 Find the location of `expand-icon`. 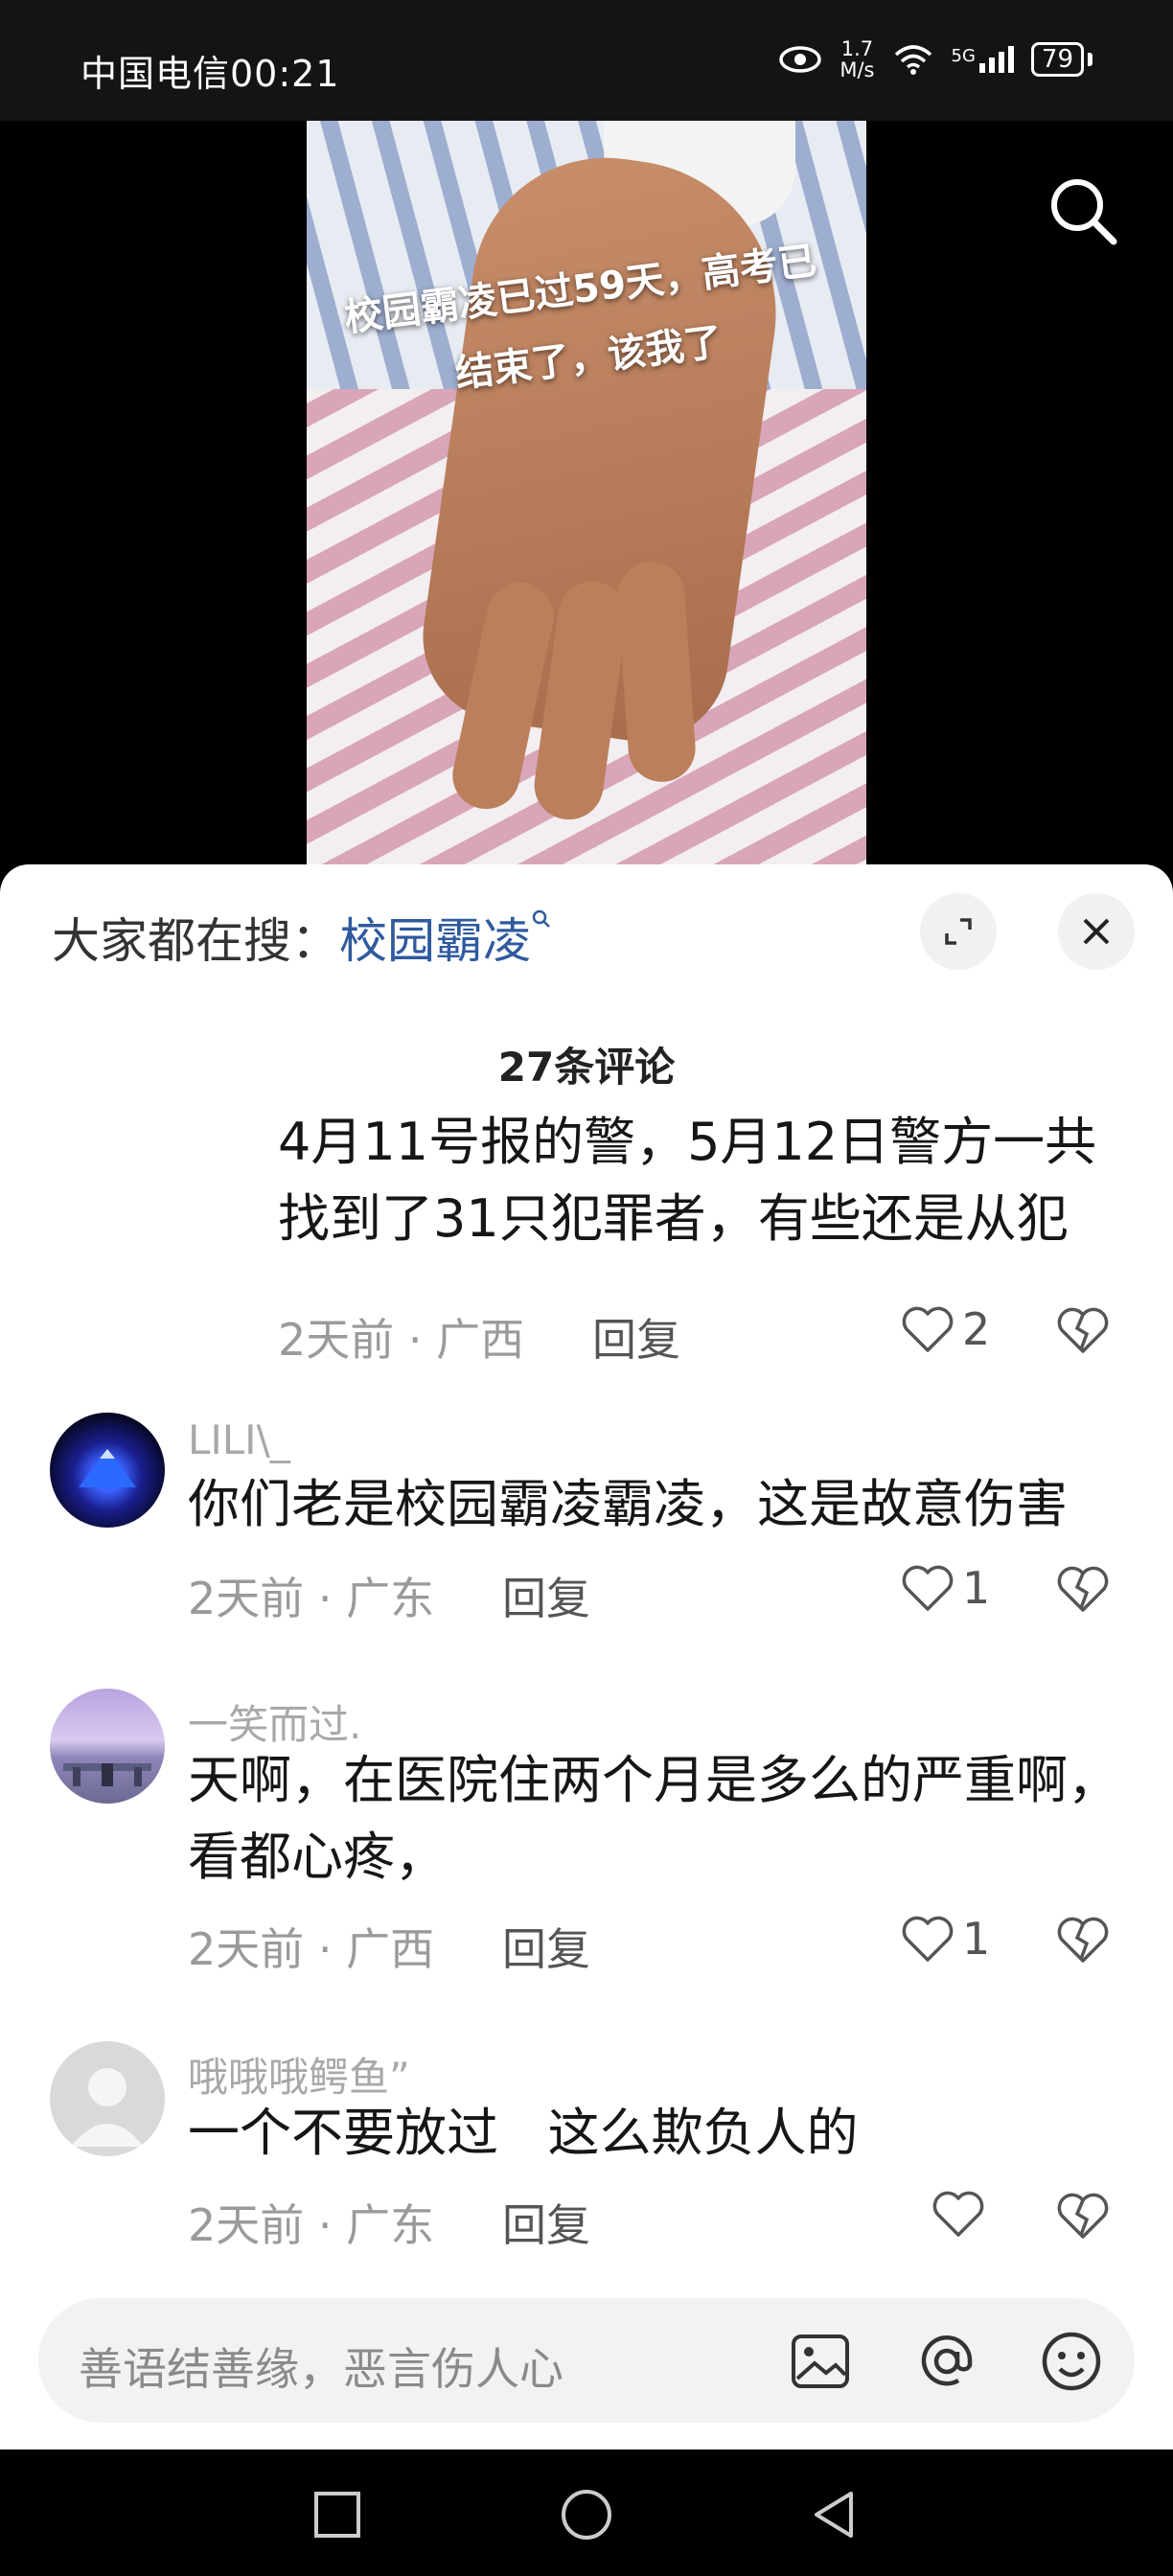

expand-icon is located at coordinates (958, 931).